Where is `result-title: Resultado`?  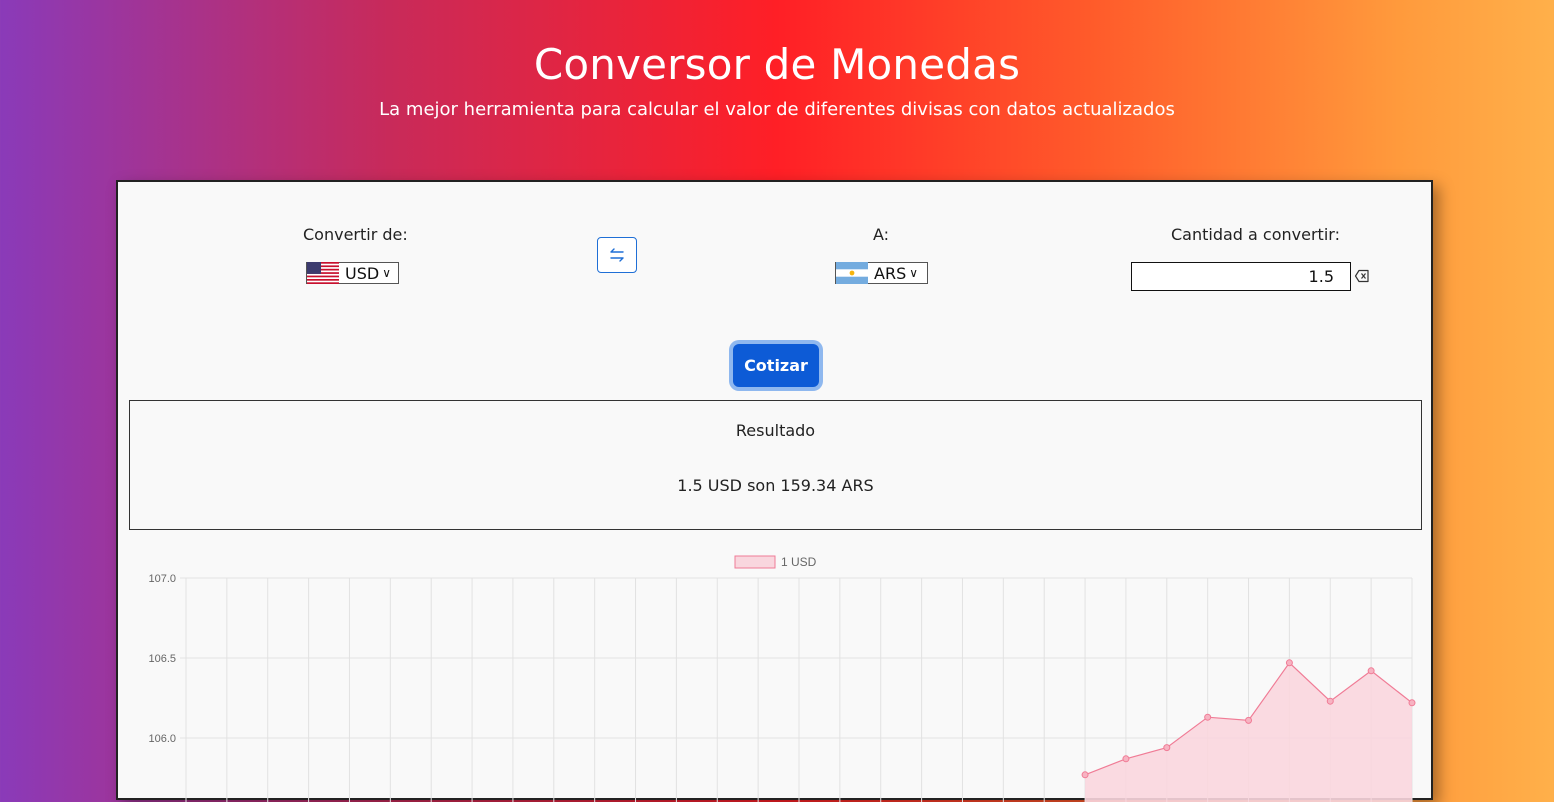
result-title: Resultado is located at coordinates (775, 430).